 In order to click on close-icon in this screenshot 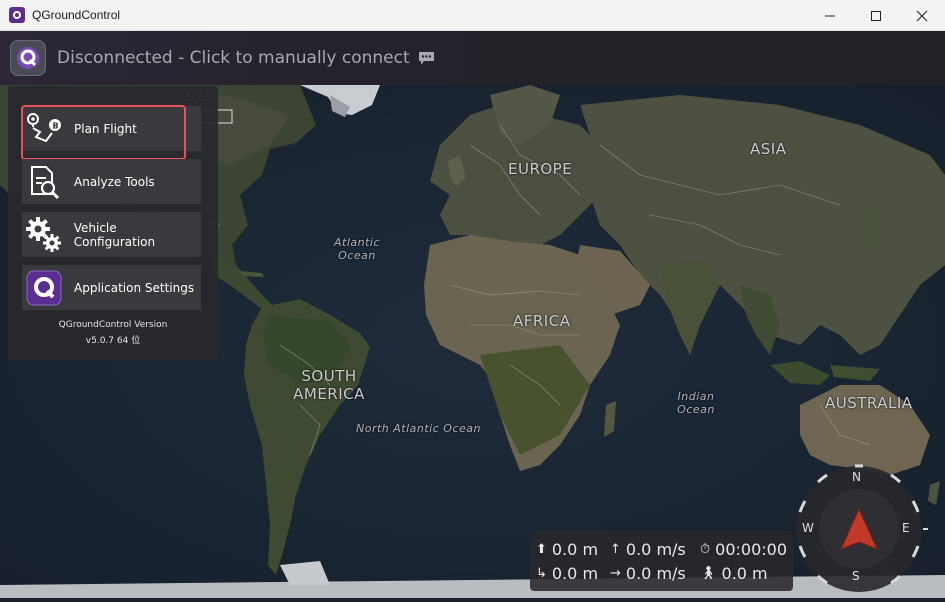, I will do `click(922, 15)`.